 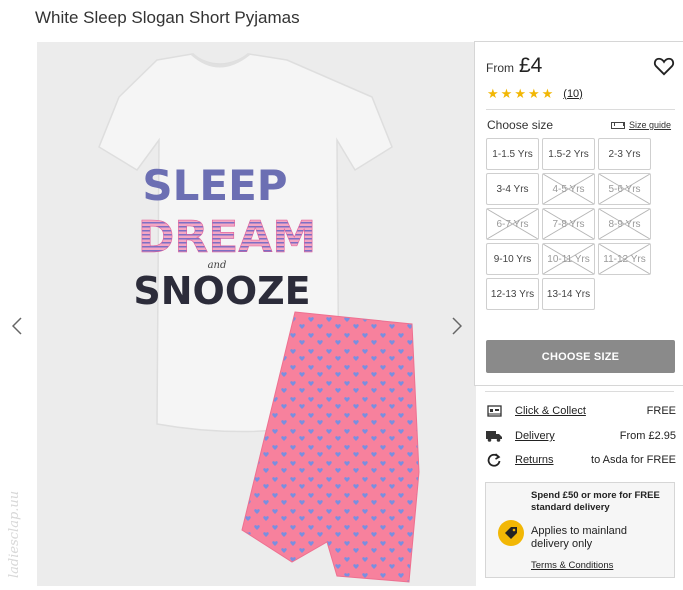 I want to click on size-option: 5-6 Yrs, so click(x=624, y=189).